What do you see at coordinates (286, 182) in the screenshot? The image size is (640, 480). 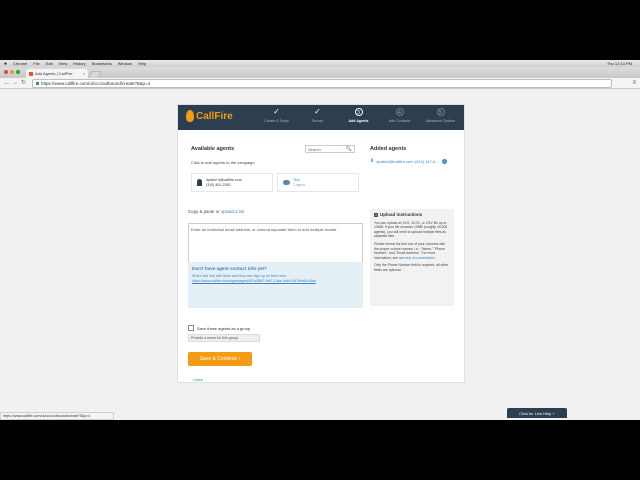 I see `group-icon` at bounding box center [286, 182].